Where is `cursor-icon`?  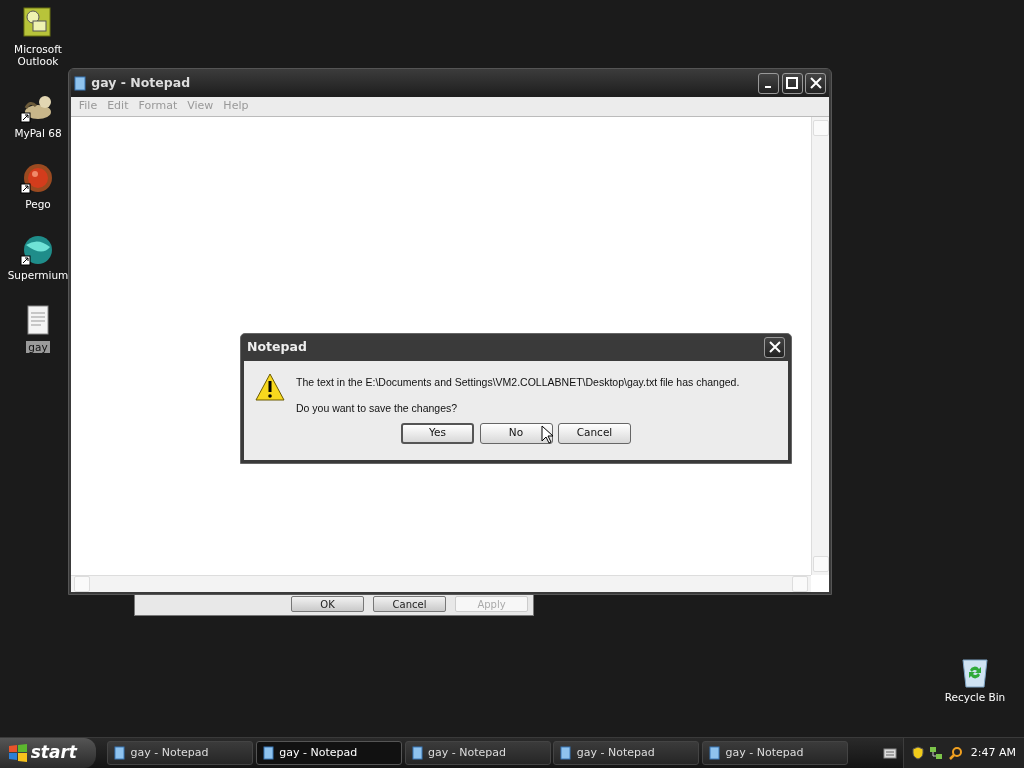
cursor-icon is located at coordinates (547, 434).